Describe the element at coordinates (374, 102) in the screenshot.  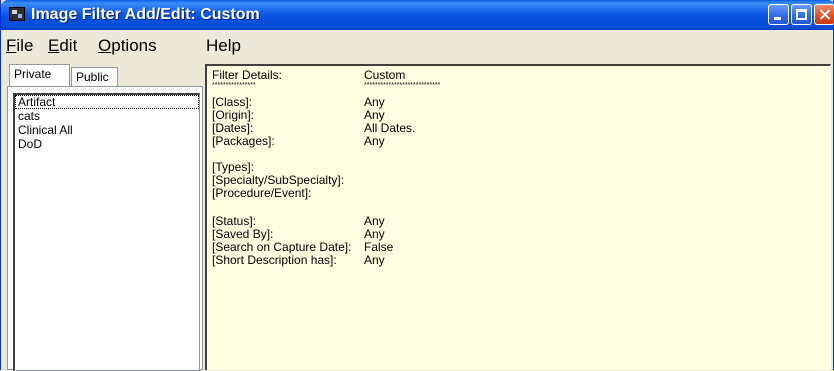
I see `detail-value-class: Any` at that location.